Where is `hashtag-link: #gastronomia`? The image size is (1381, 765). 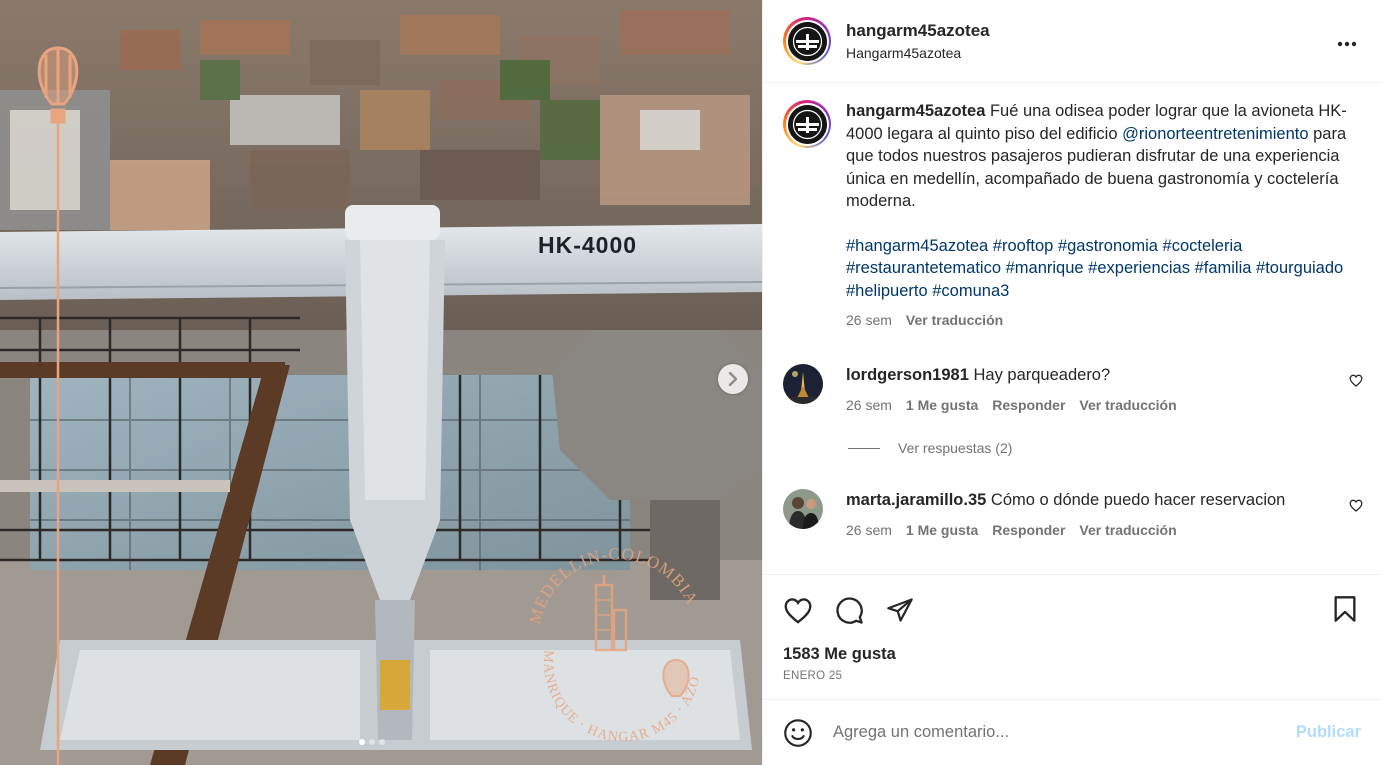
hashtag-link: #gastronomia is located at coordinates (1108, 246).